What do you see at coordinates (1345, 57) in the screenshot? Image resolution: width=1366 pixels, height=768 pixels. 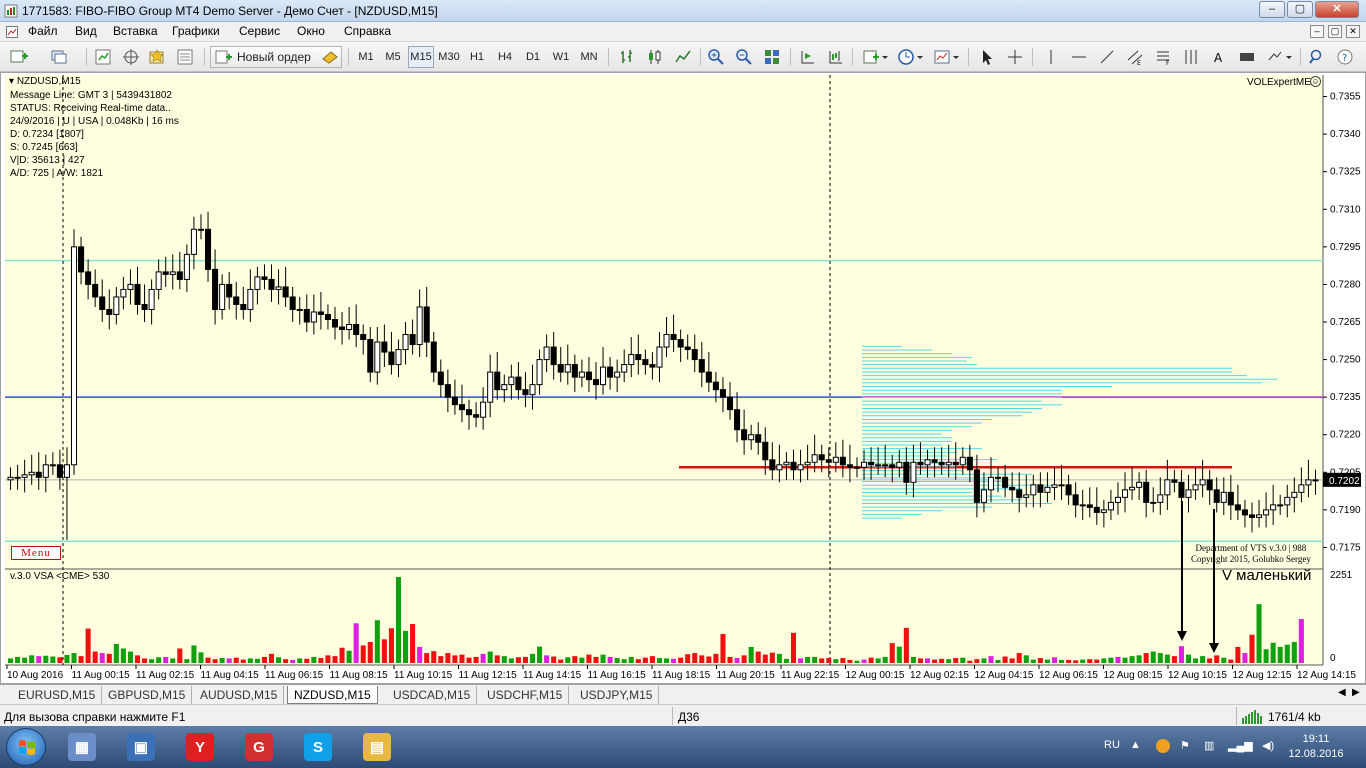 I see `help-icon: ?` at bounding box center [1345, 57].